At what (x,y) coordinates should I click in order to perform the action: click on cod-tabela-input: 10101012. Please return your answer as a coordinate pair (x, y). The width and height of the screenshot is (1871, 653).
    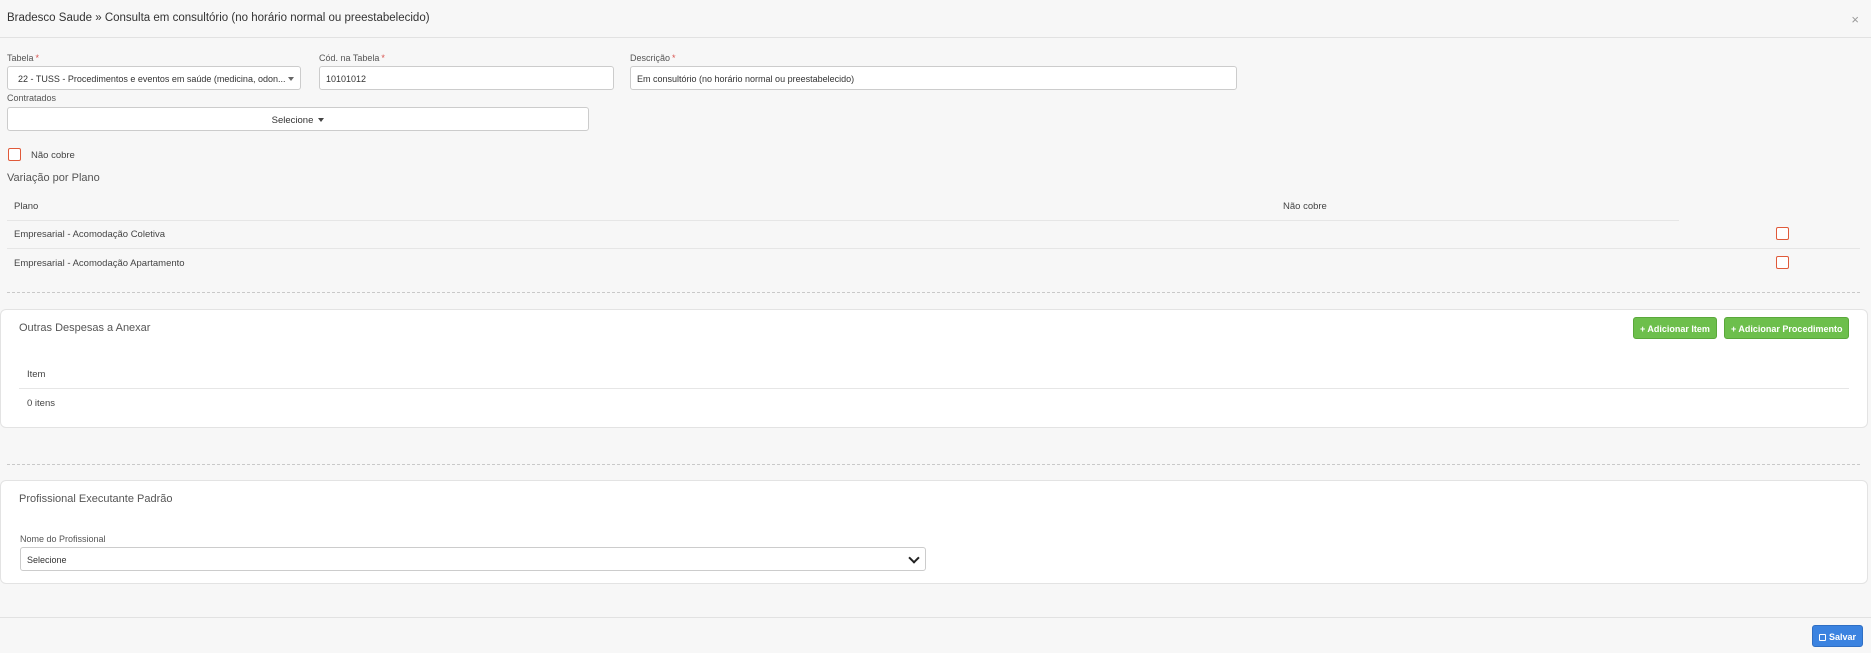
    Looking at the image, I should click on (466, 78).